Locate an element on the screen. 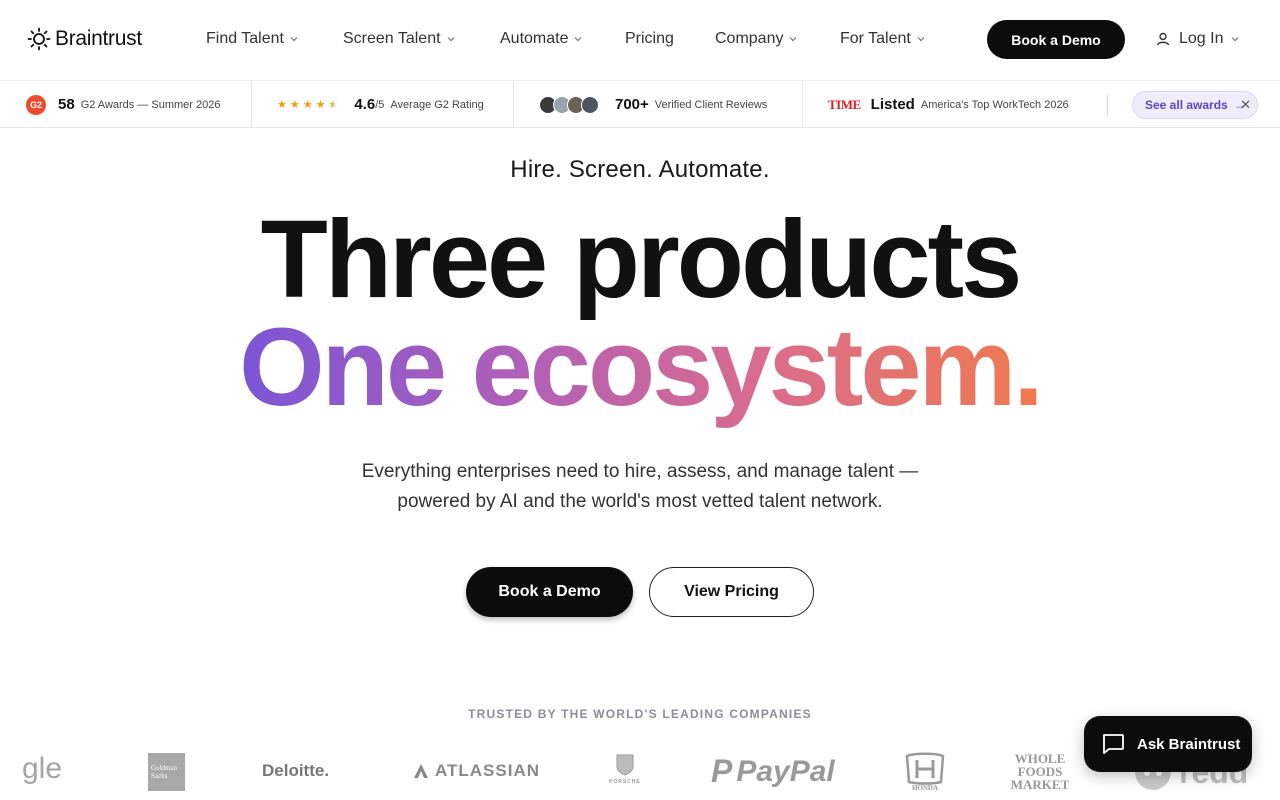  deloitte-logo: Deloitte. is located at coordinates (296, 770).